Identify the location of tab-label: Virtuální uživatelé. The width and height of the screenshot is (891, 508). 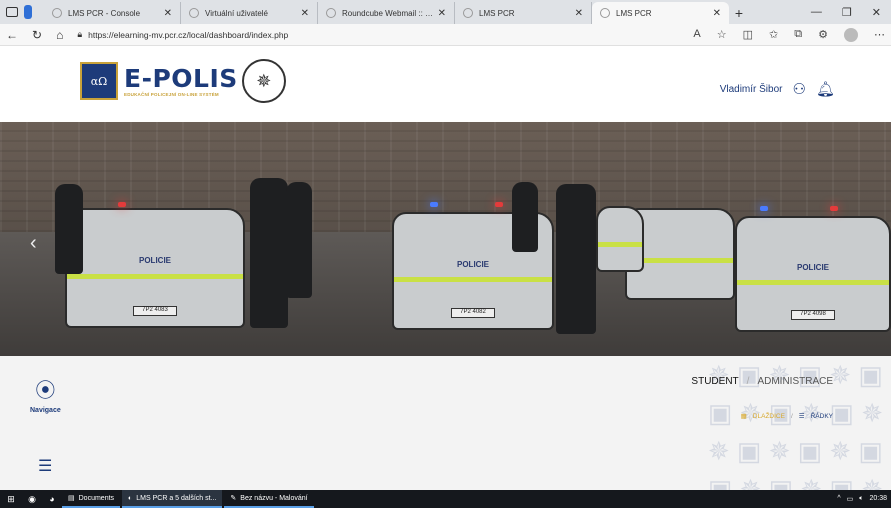
(236, 13).